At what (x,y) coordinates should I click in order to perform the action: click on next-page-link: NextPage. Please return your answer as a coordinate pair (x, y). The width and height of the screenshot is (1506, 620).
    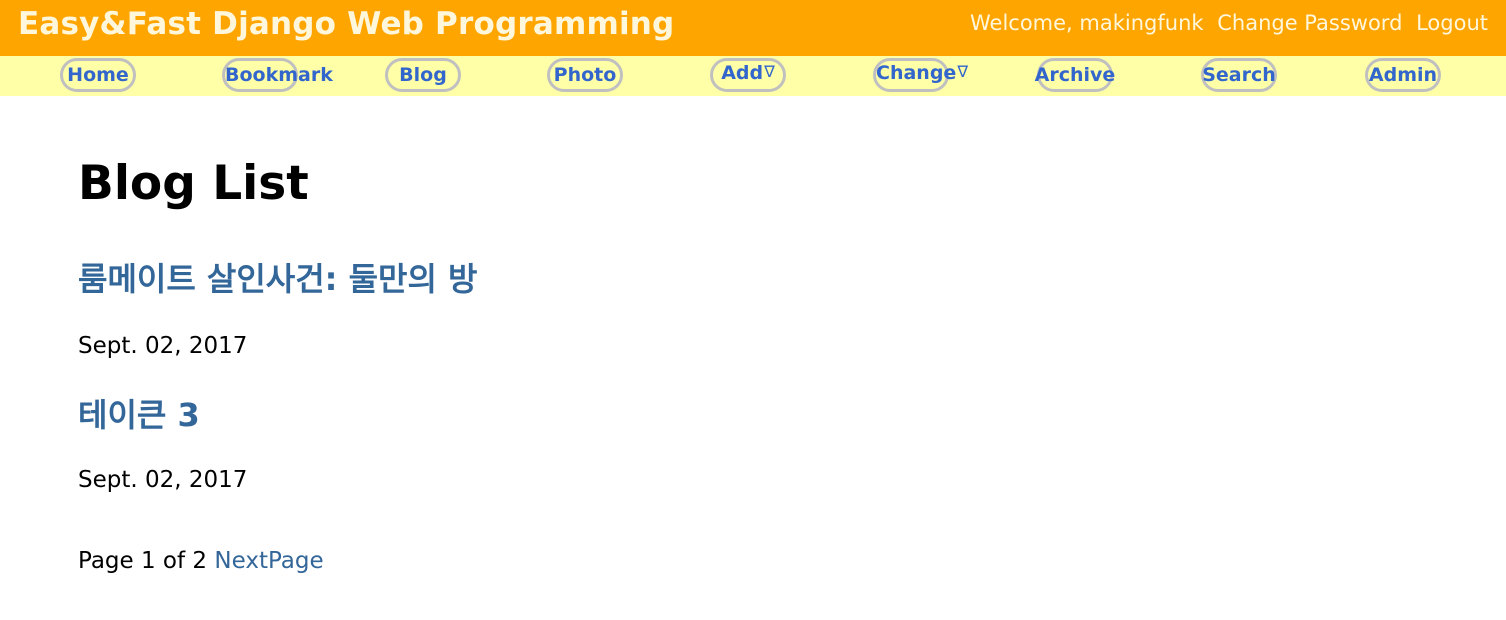
    Looking at the image, I should click on (268, 561).